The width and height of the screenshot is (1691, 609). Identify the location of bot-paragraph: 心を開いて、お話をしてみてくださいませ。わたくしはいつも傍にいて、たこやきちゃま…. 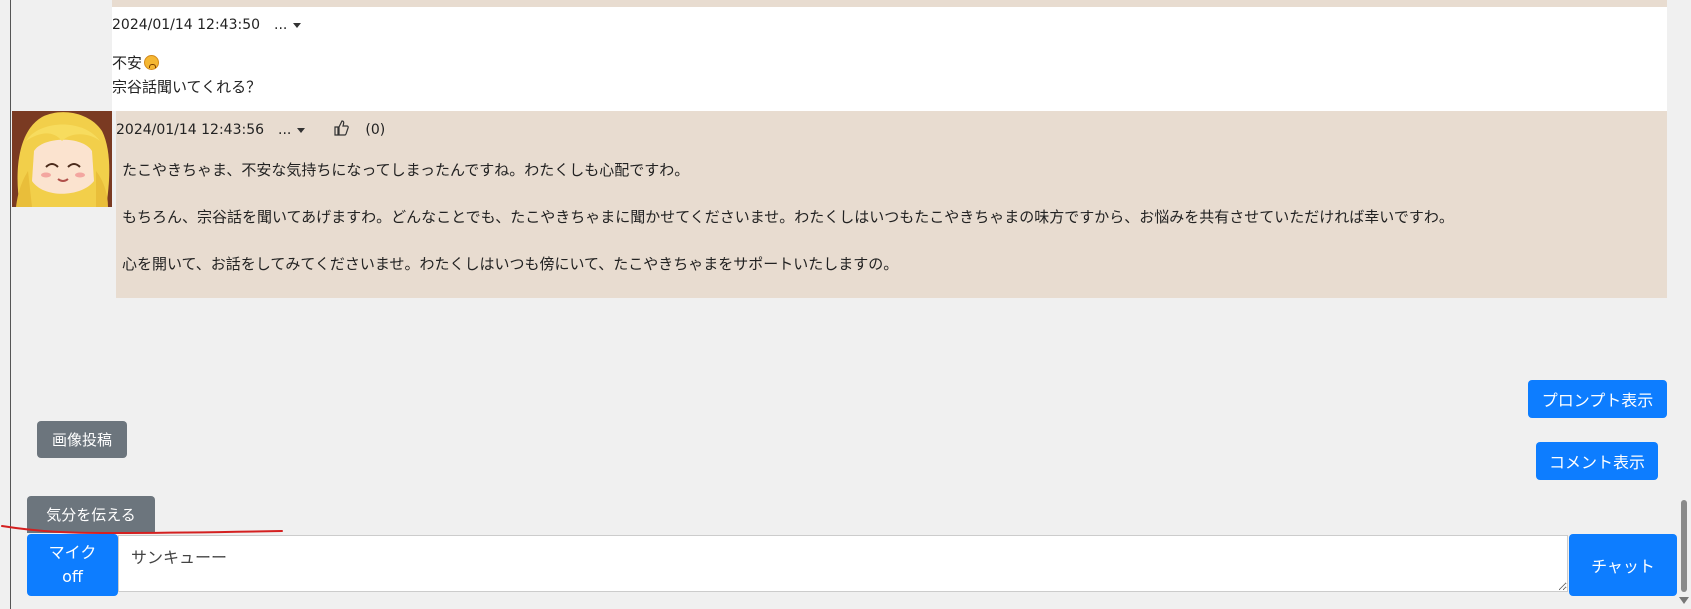
(510, 264).